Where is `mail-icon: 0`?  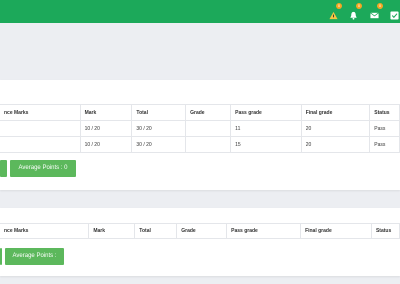 mail-icon: 0 is located at coordinates (376, 11).